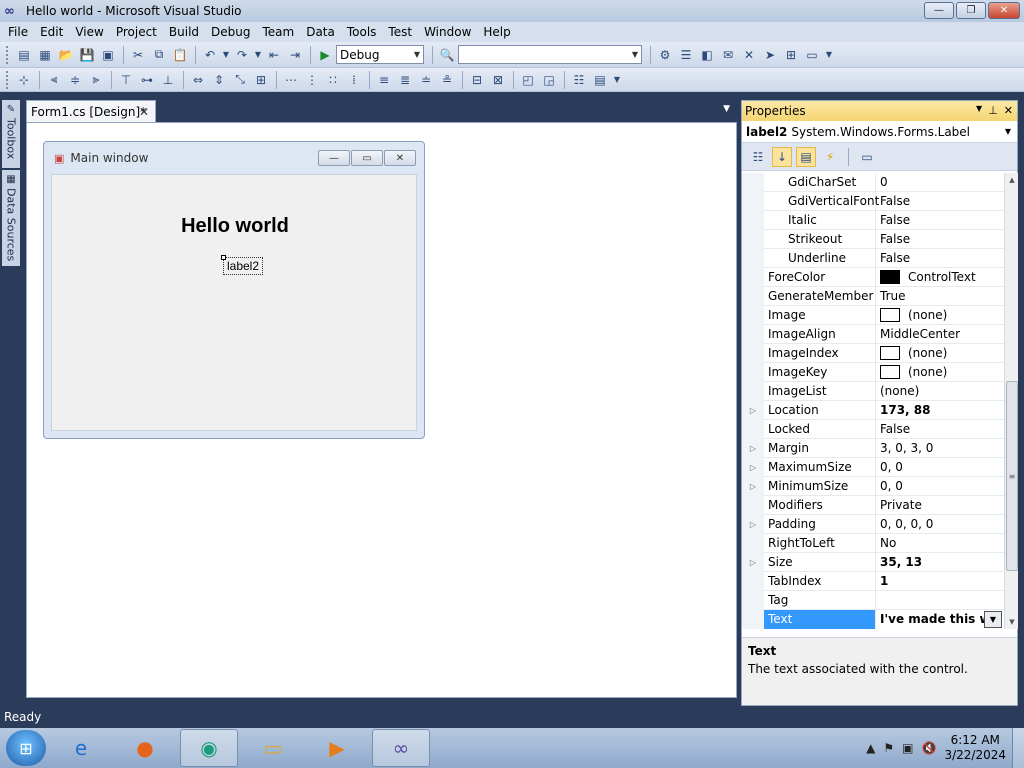 This screenshot has height=768, width=1024. Describe the element at coordinates (87, 55) in the screenshot. I see `save-icon: 💾` at that location.